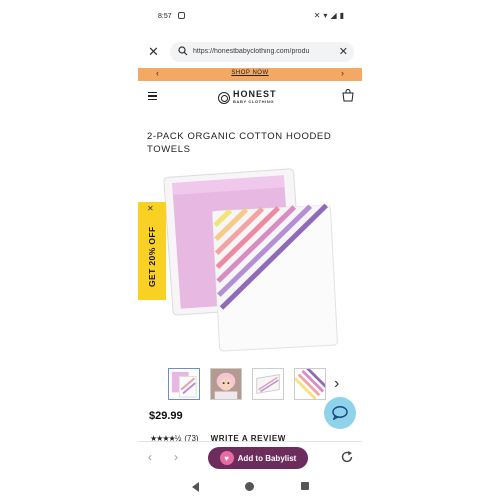 This screenshot has width=500, height=500. Describe the element at coordinates (329, 15) in the screenshot. I see `status-icons: ✕ ▾ ◢ ▮` at that location.